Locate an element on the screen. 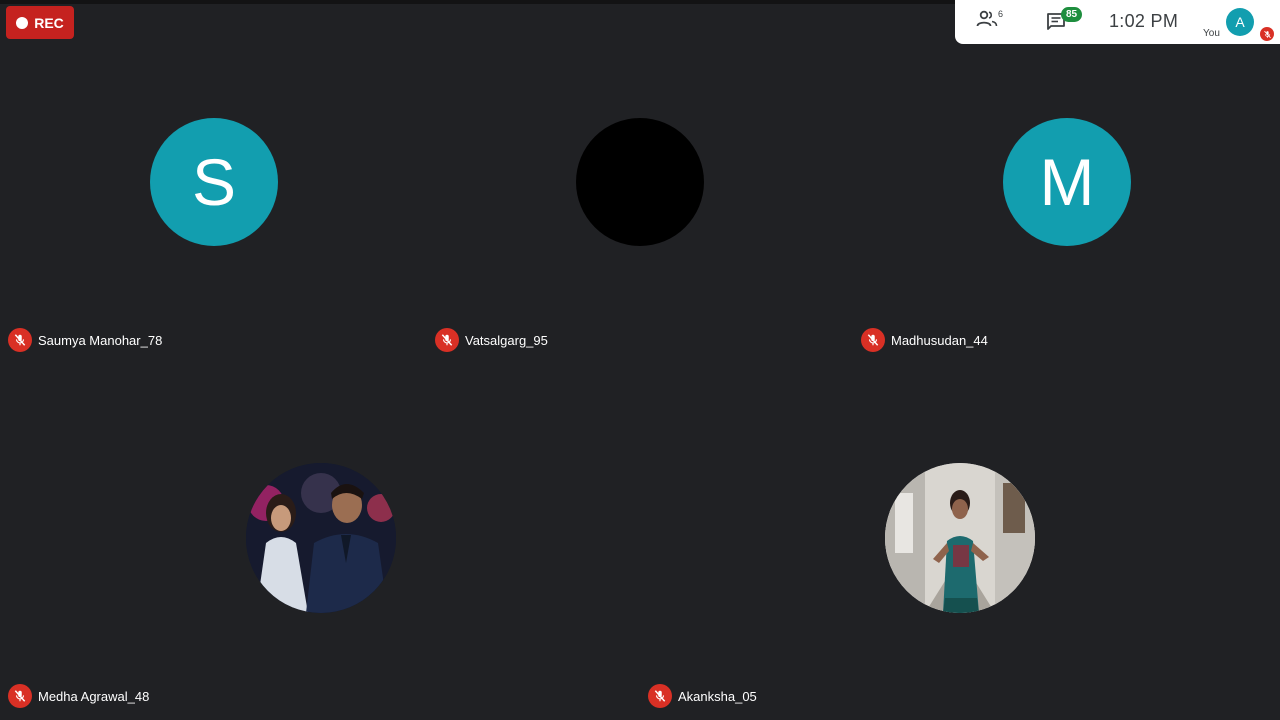  recording-dot-icon is located at coordinates (22, 22).